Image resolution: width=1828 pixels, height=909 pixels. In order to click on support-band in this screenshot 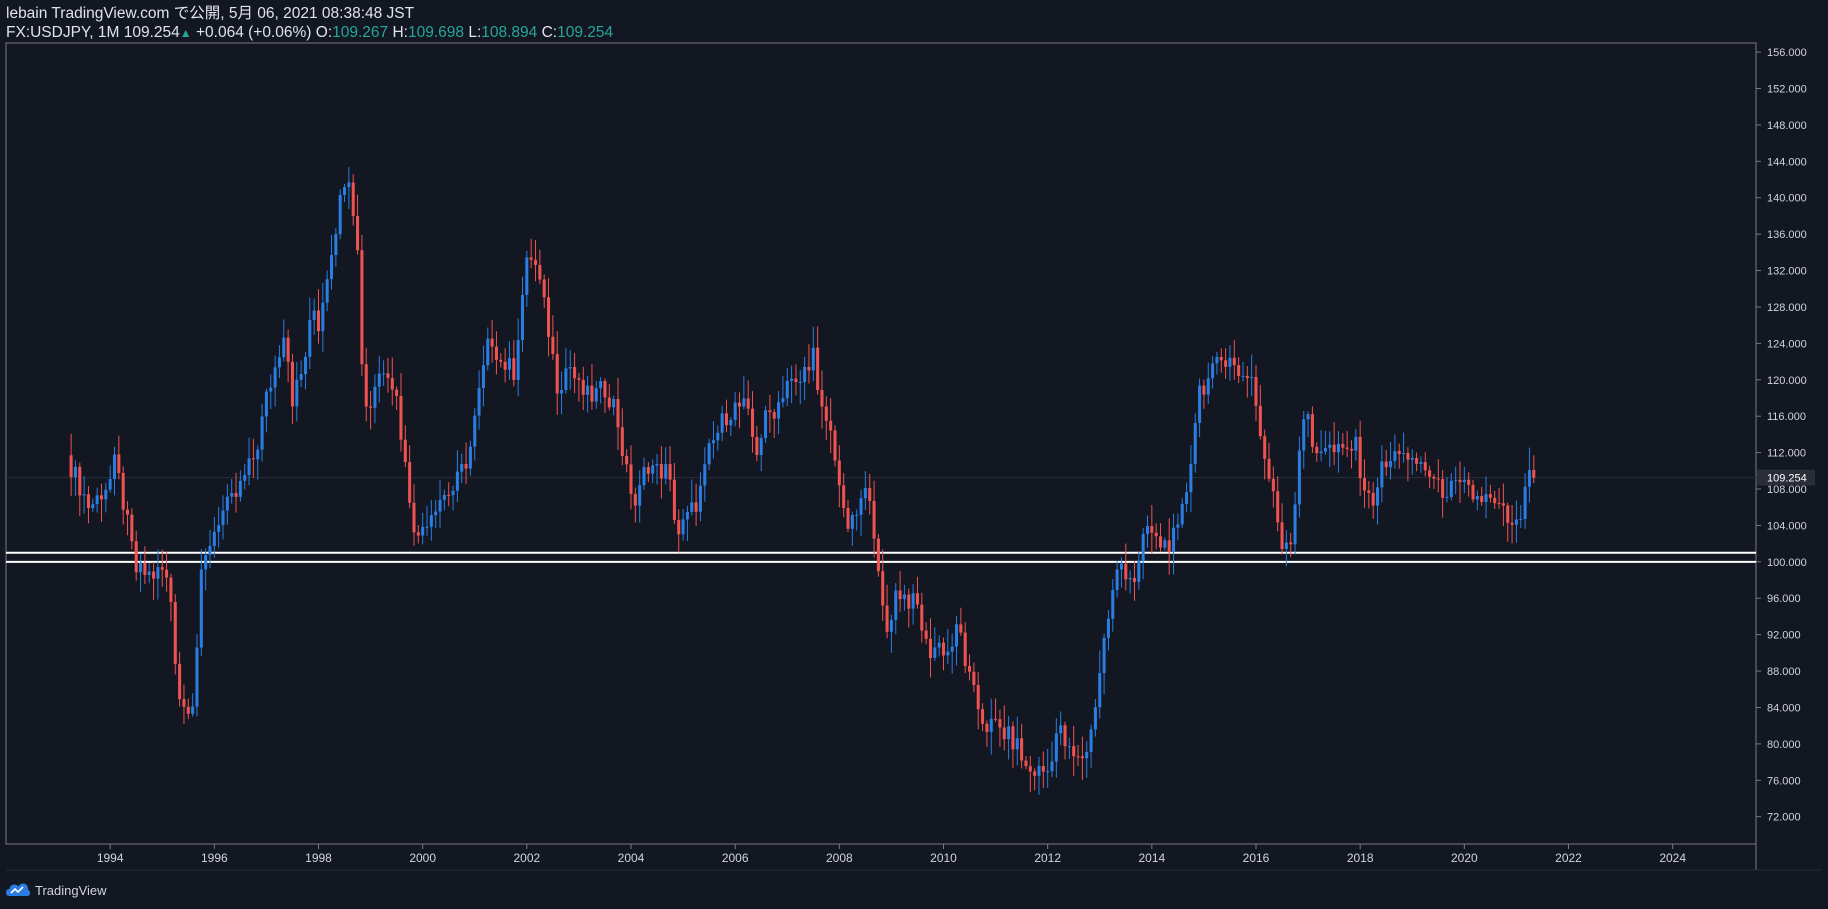, I will do `click(881, 557)`.